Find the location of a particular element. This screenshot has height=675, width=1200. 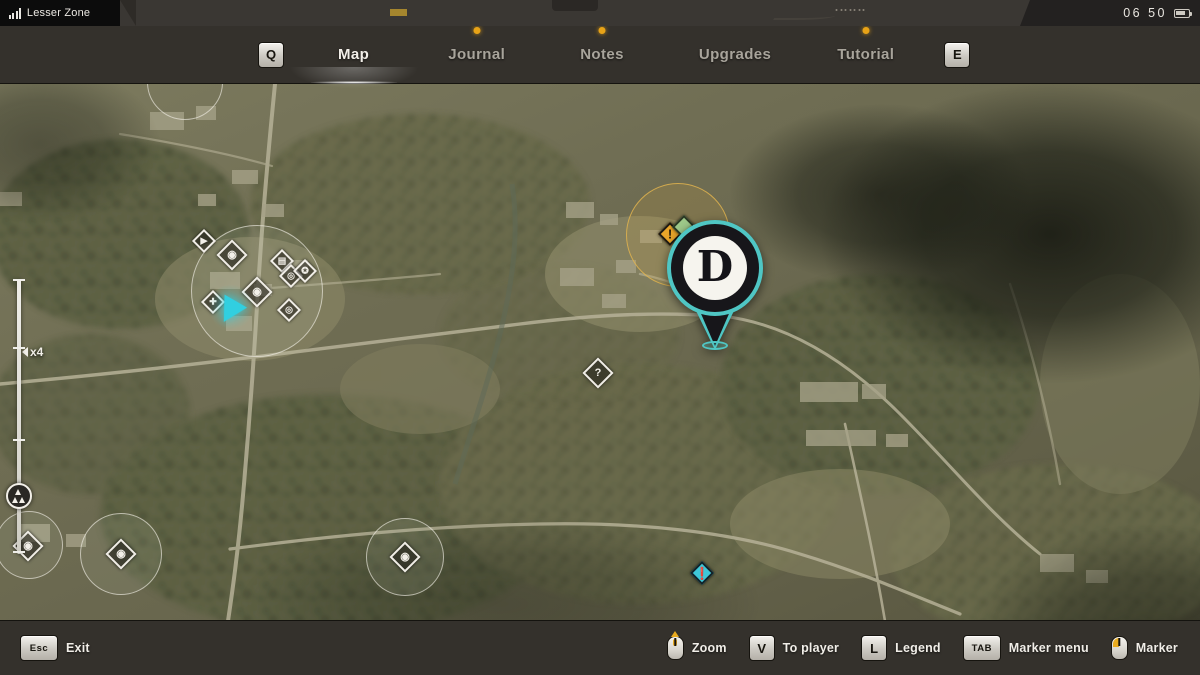

pin-letter-label: D is located at coordinates (715, 266).